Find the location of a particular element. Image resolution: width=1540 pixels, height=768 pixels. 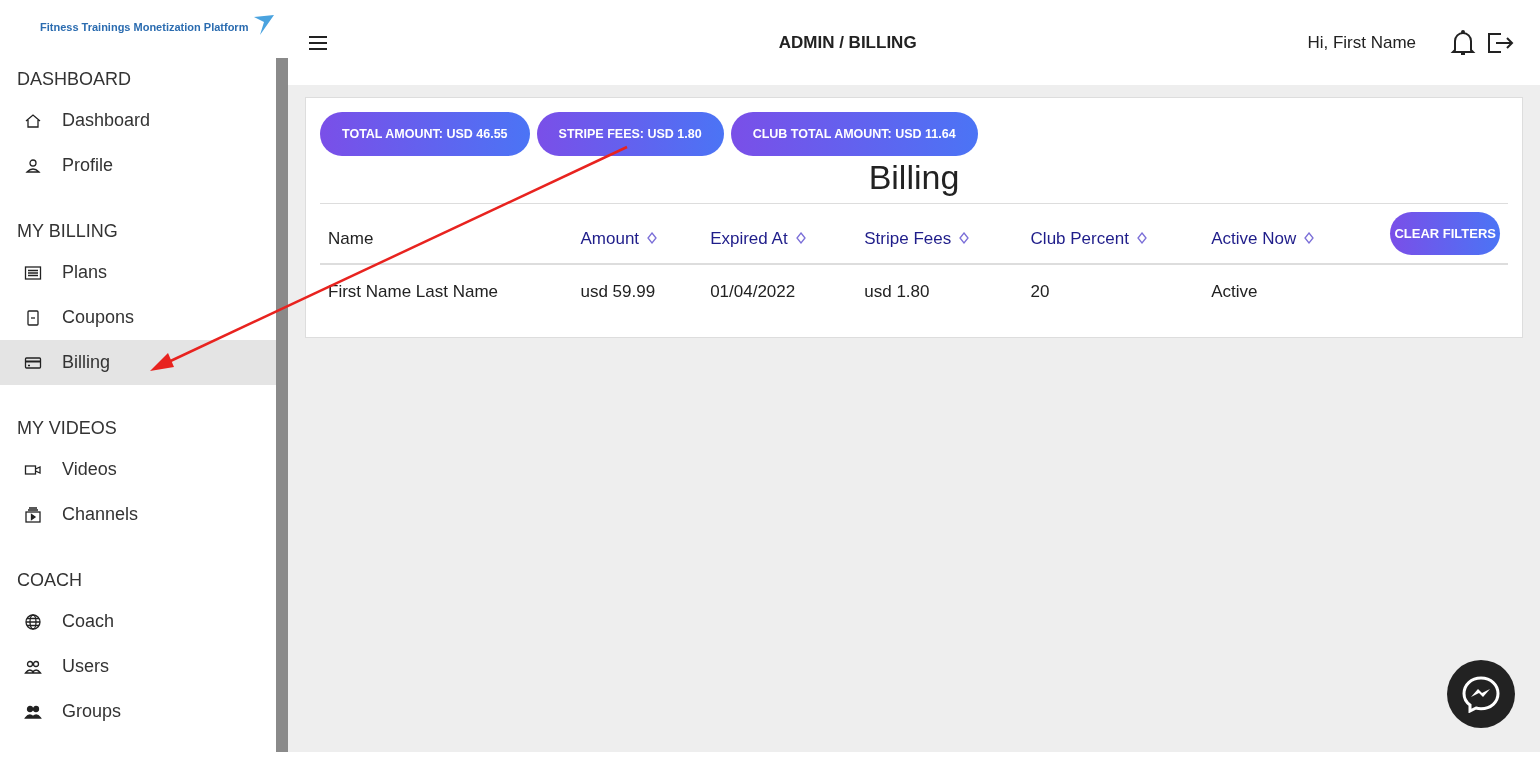

sidebar-item: Groups is located at coordinates (138, 711).